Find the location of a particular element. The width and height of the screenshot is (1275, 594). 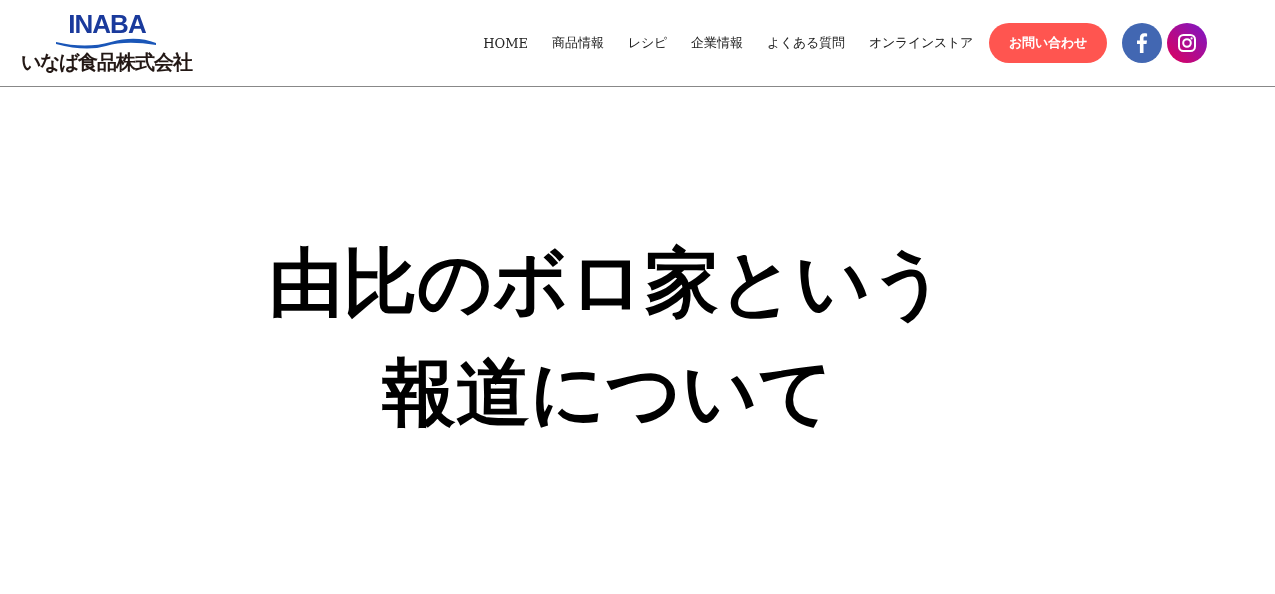

nav-link: オンラインストア is located at coordinates (921, 43).